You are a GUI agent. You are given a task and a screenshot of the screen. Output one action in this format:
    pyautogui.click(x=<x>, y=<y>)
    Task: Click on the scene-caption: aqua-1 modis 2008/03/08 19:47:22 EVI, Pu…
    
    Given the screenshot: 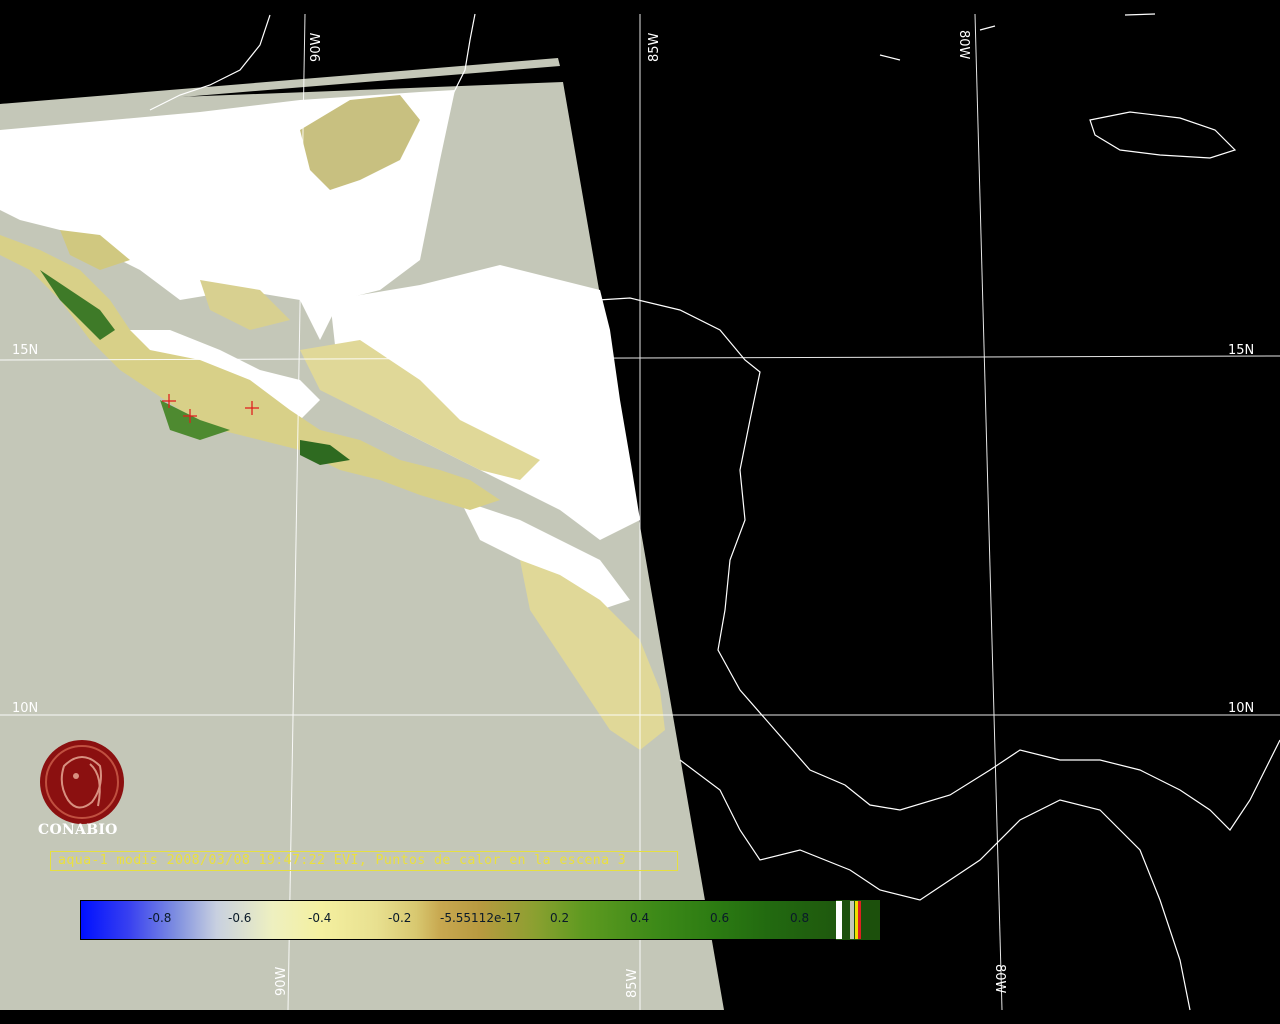 What is the action you would take?
    pyautogui.click(x=342, y=860)
    